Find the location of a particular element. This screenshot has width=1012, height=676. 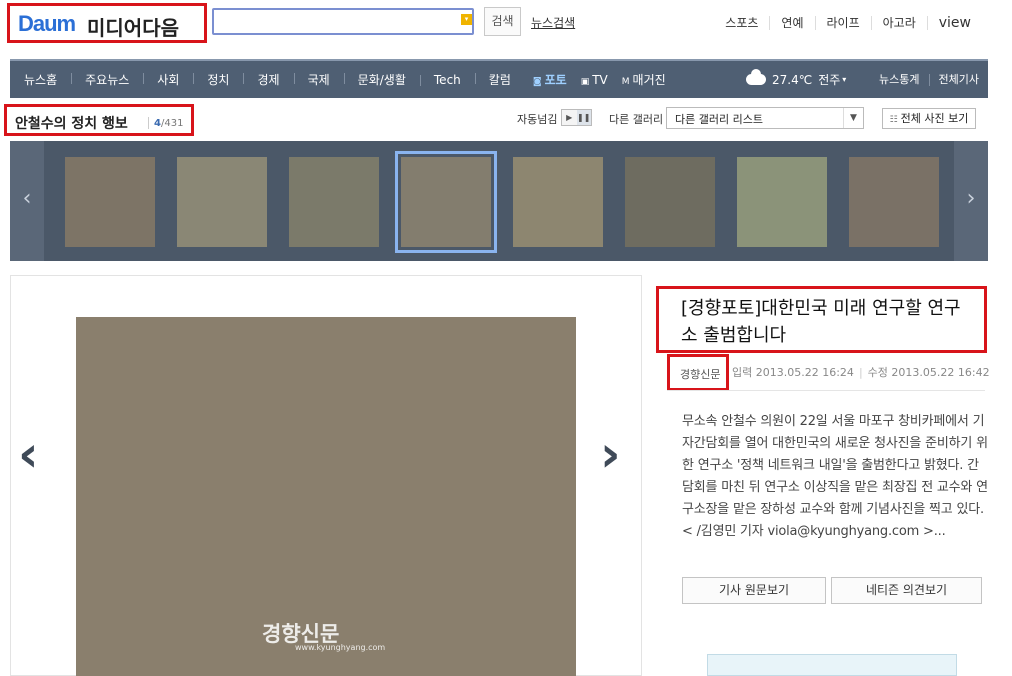

photo-watermark-url: www.kyunghyang.com is located at coordinates (340, 647).